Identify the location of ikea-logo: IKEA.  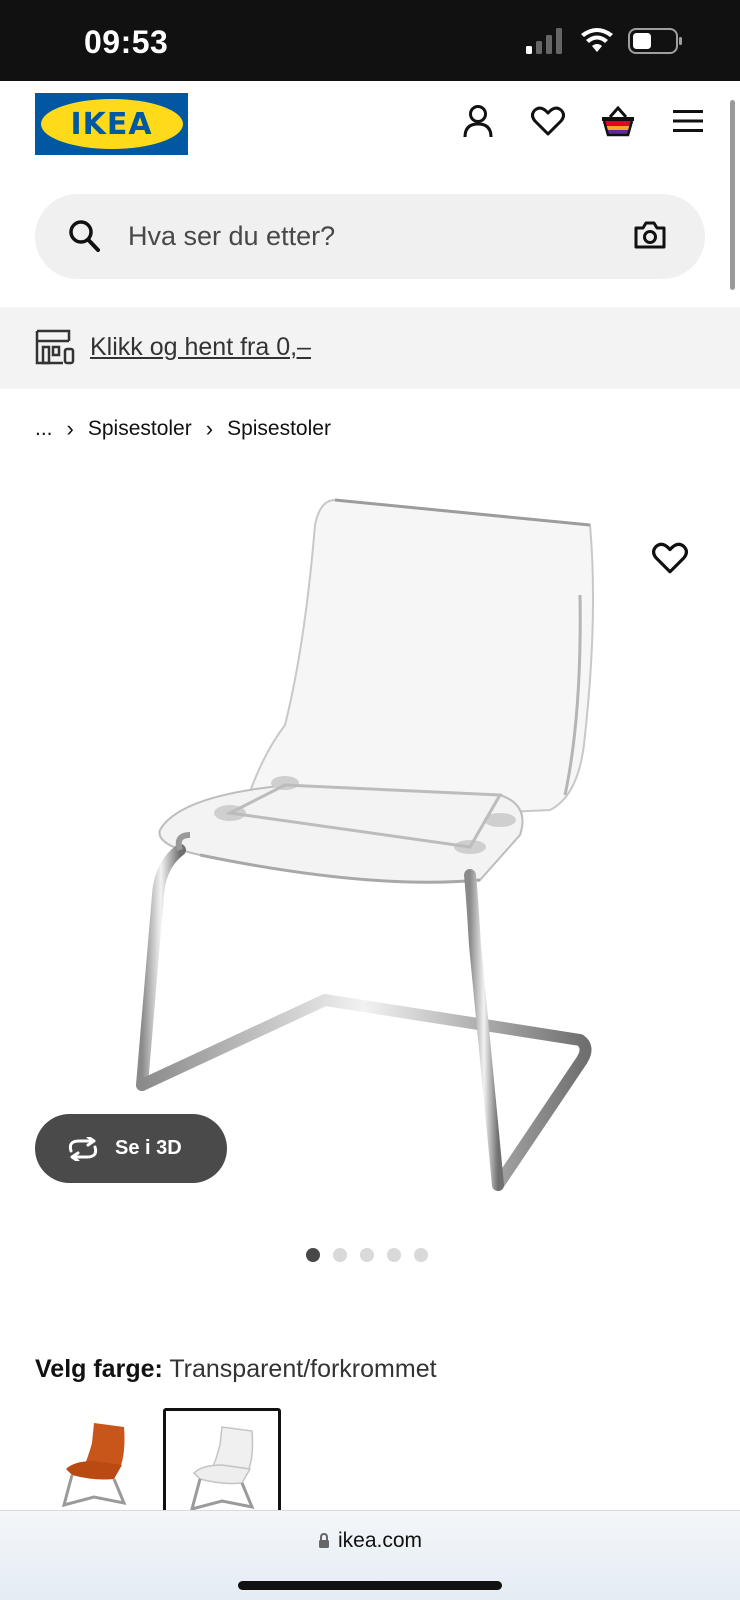
(111, 124).